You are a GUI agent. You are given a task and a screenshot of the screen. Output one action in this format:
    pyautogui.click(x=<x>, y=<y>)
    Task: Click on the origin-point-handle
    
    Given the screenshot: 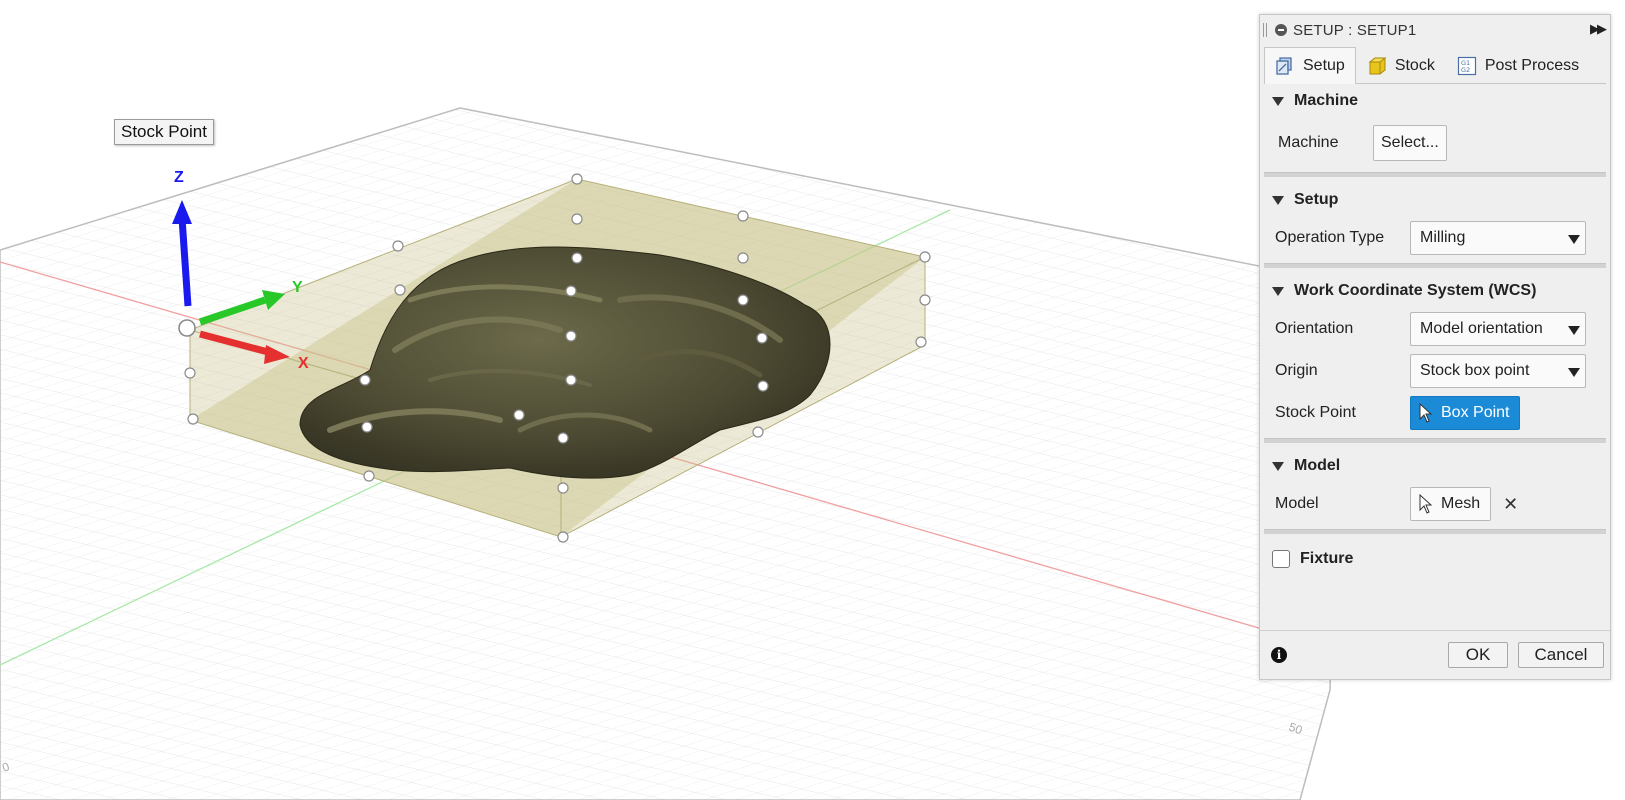 What is the action you would take?
    pyautogui.click(x=187, y=328)
    